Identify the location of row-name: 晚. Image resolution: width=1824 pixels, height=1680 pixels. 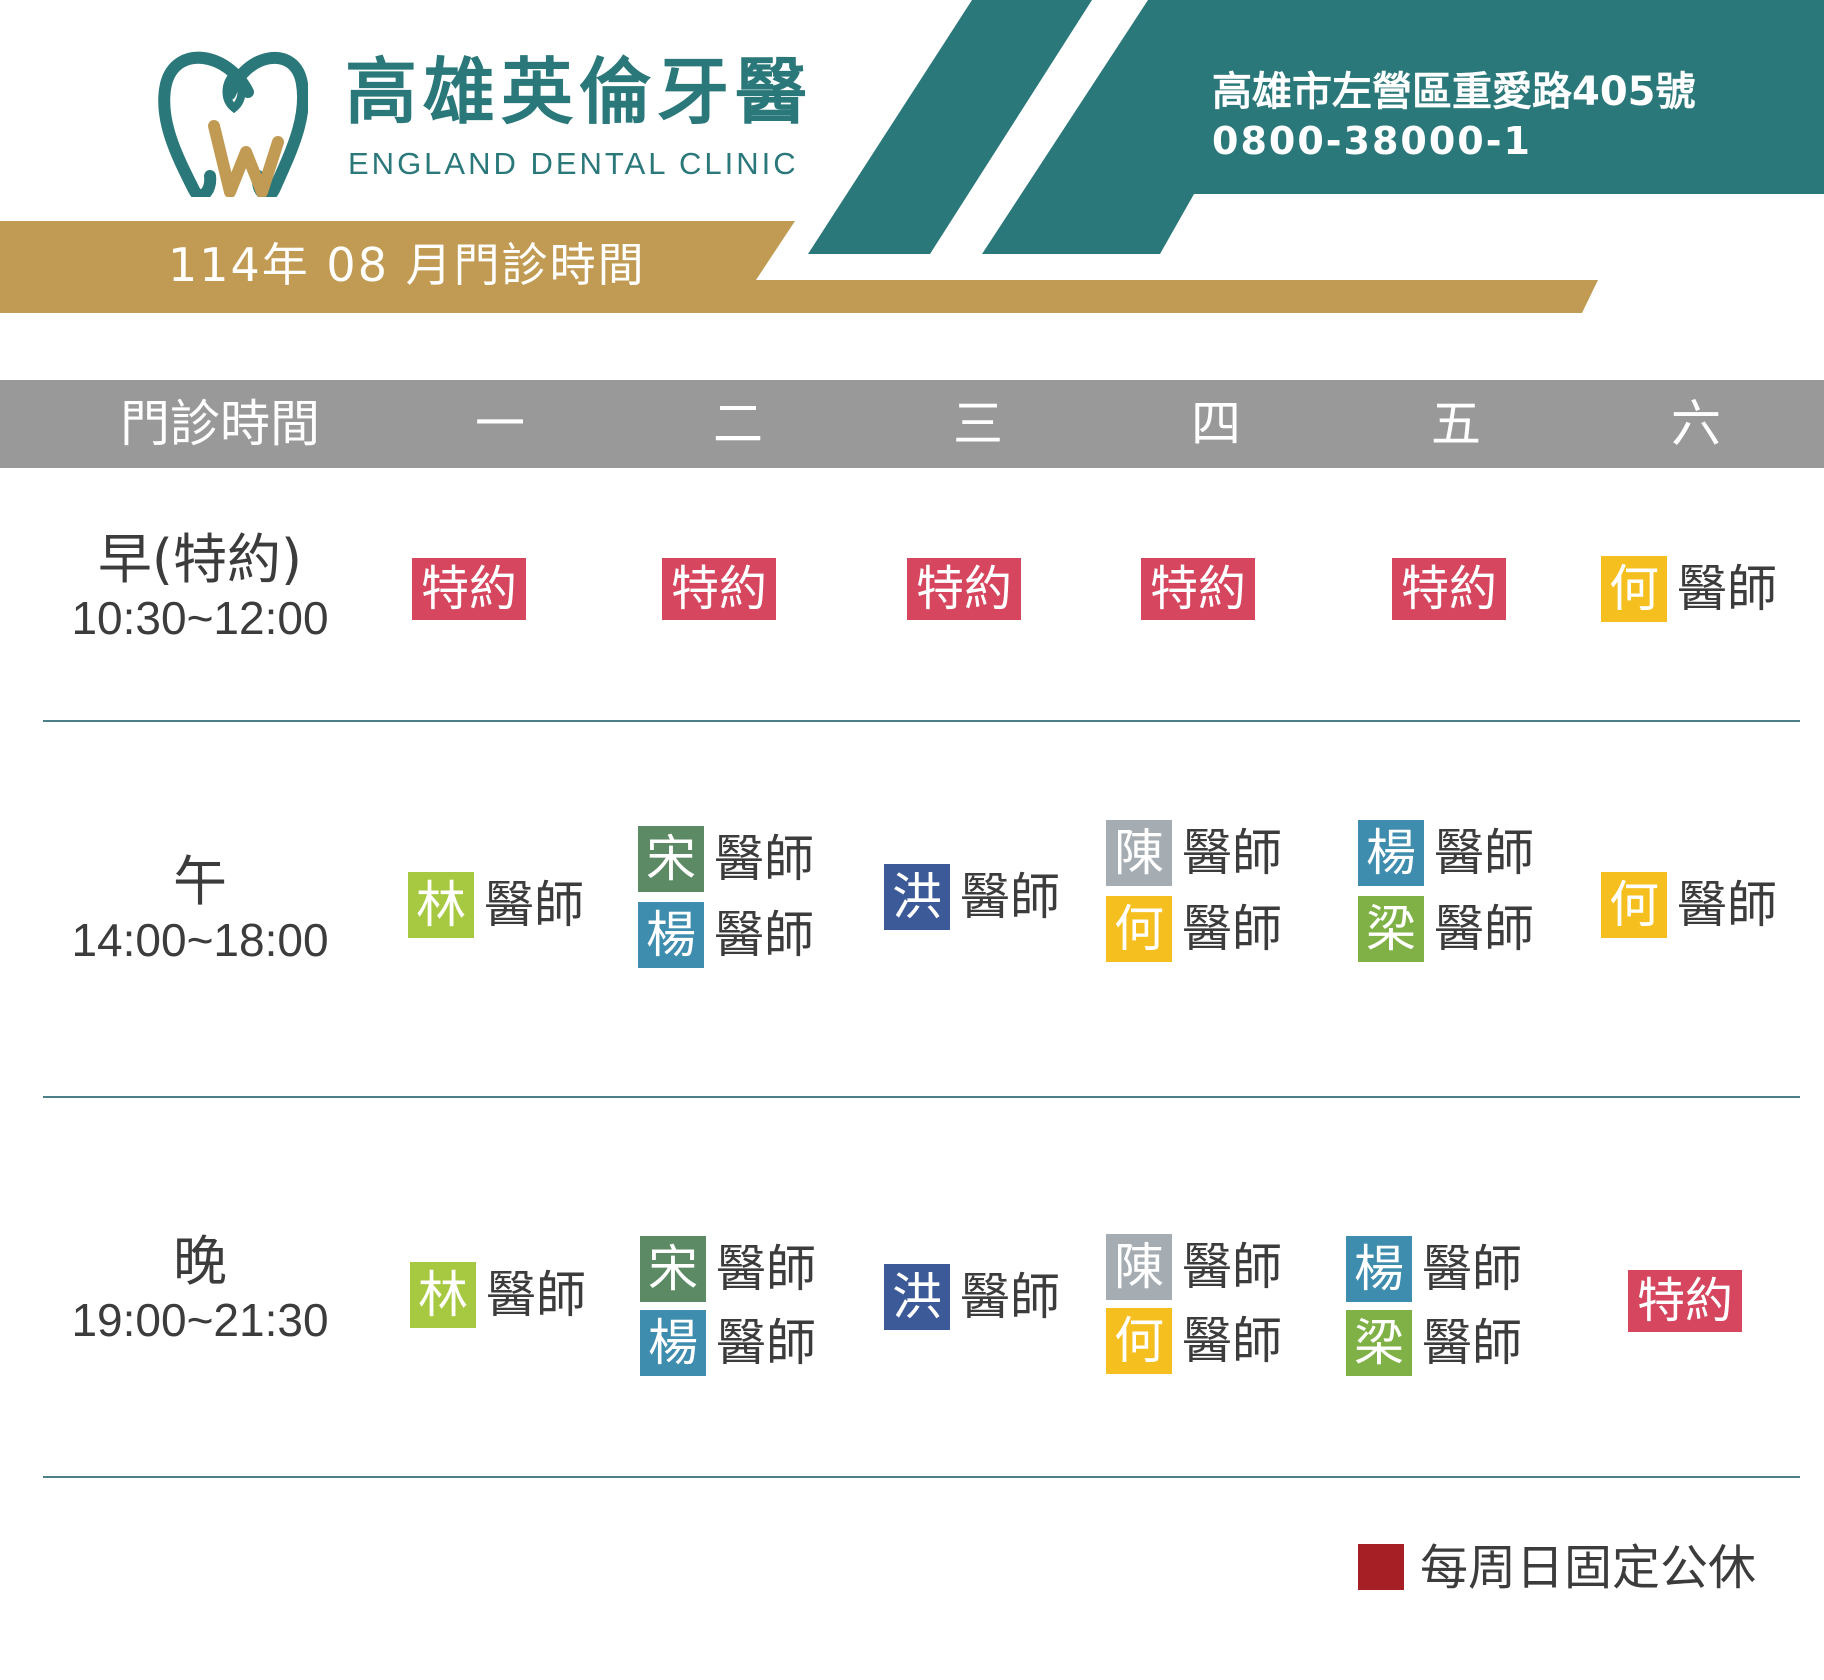
(200, 1261).